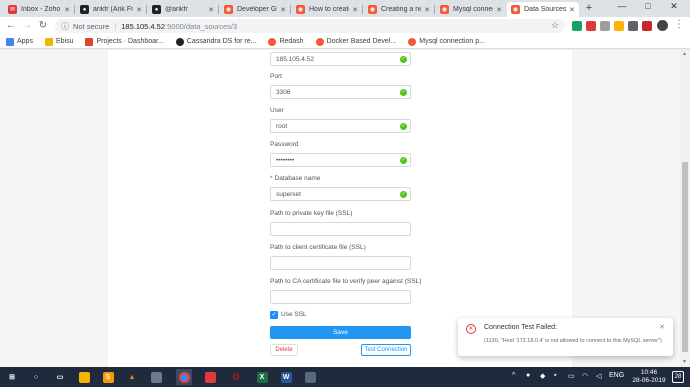 The image size is (690, 387). I want to click on browser-tab: ◉ Mysql connect ✕, so click(471, 9).